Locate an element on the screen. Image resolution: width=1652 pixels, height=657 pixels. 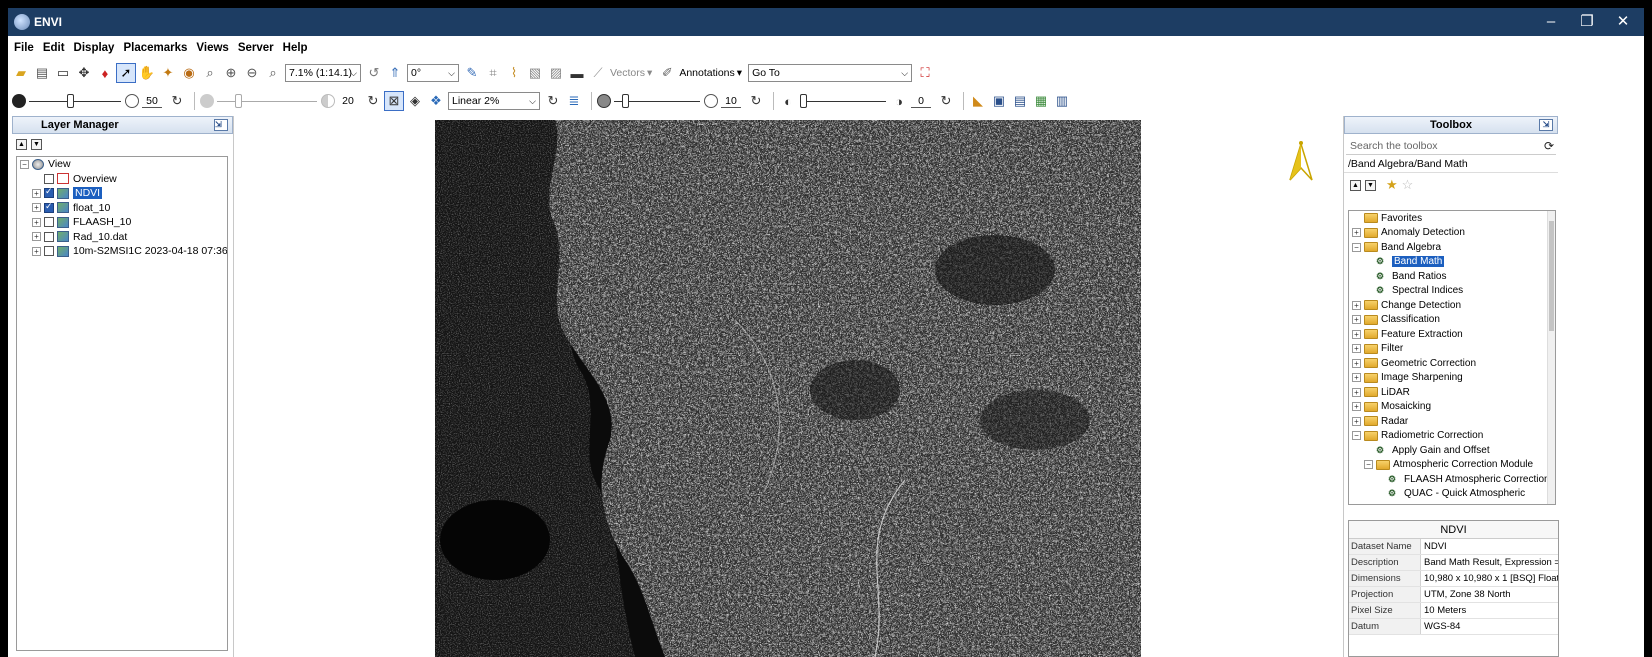
placemark-icon: ♦ is located at coordinates (105, 73).